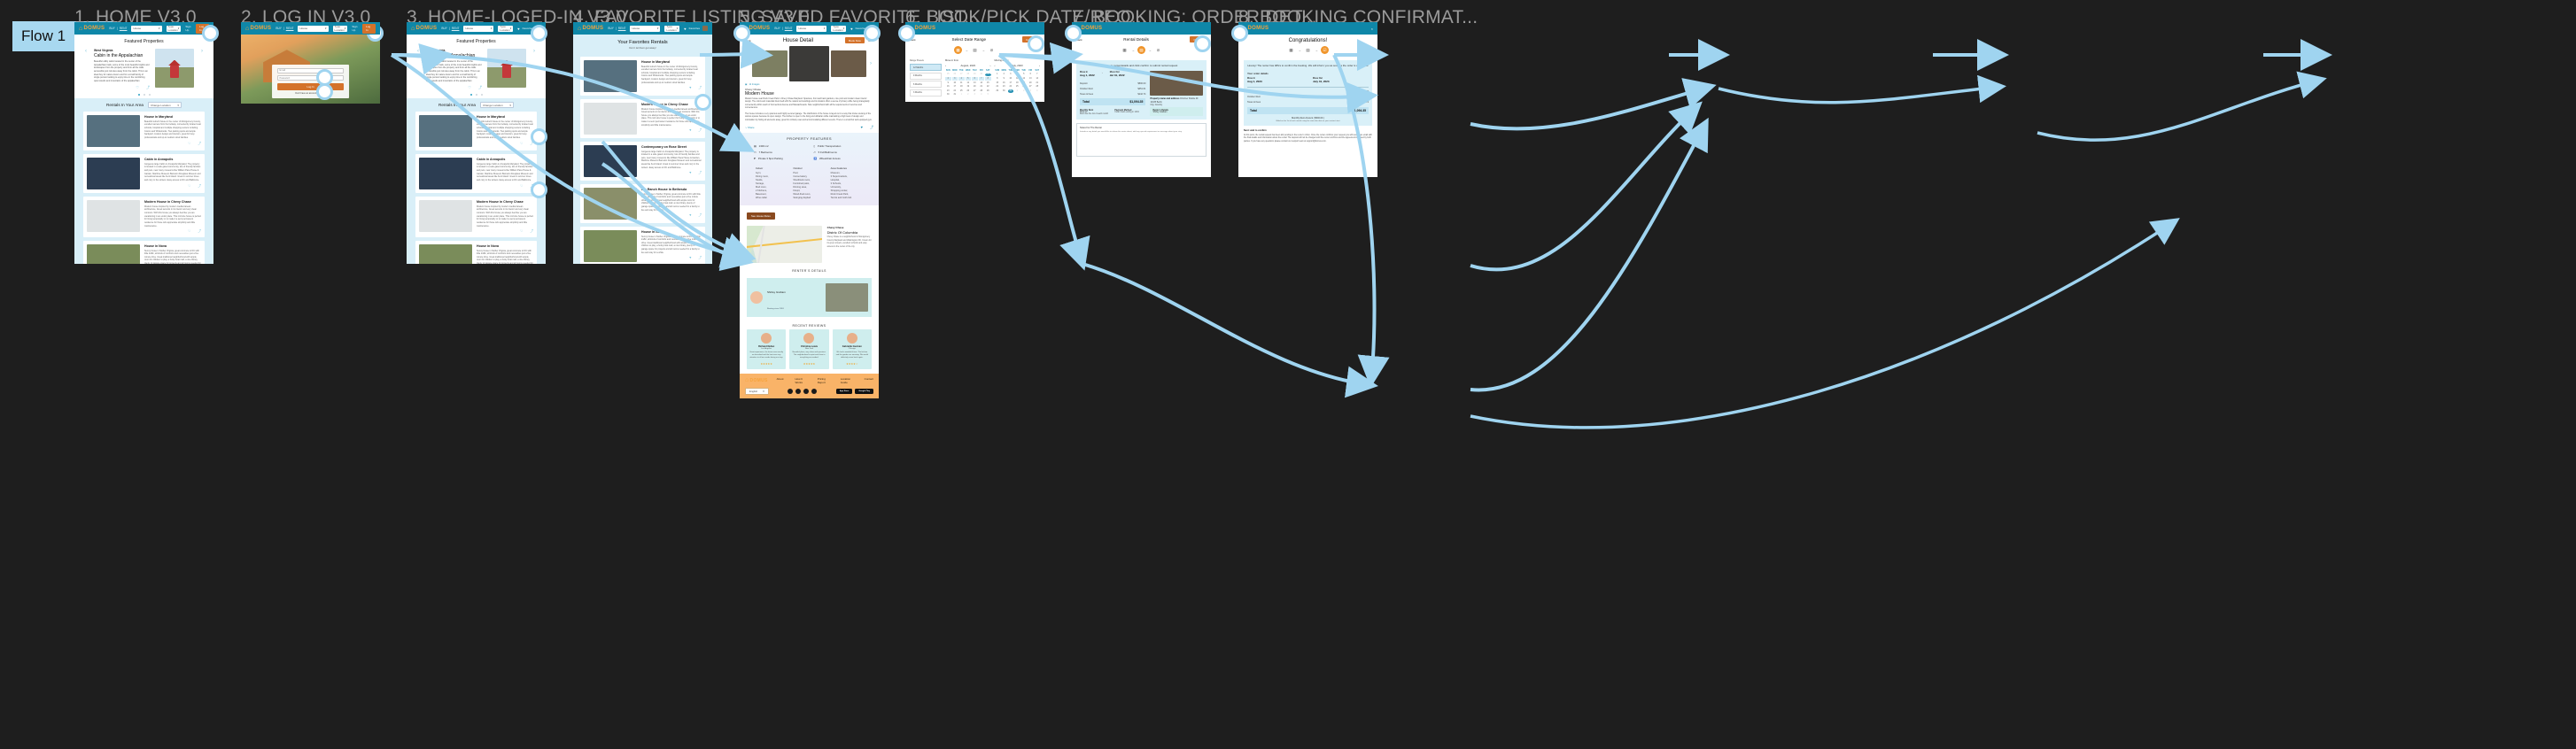  I want to click on brand-logo: ⌂ DOMUS, so click(92, 29).